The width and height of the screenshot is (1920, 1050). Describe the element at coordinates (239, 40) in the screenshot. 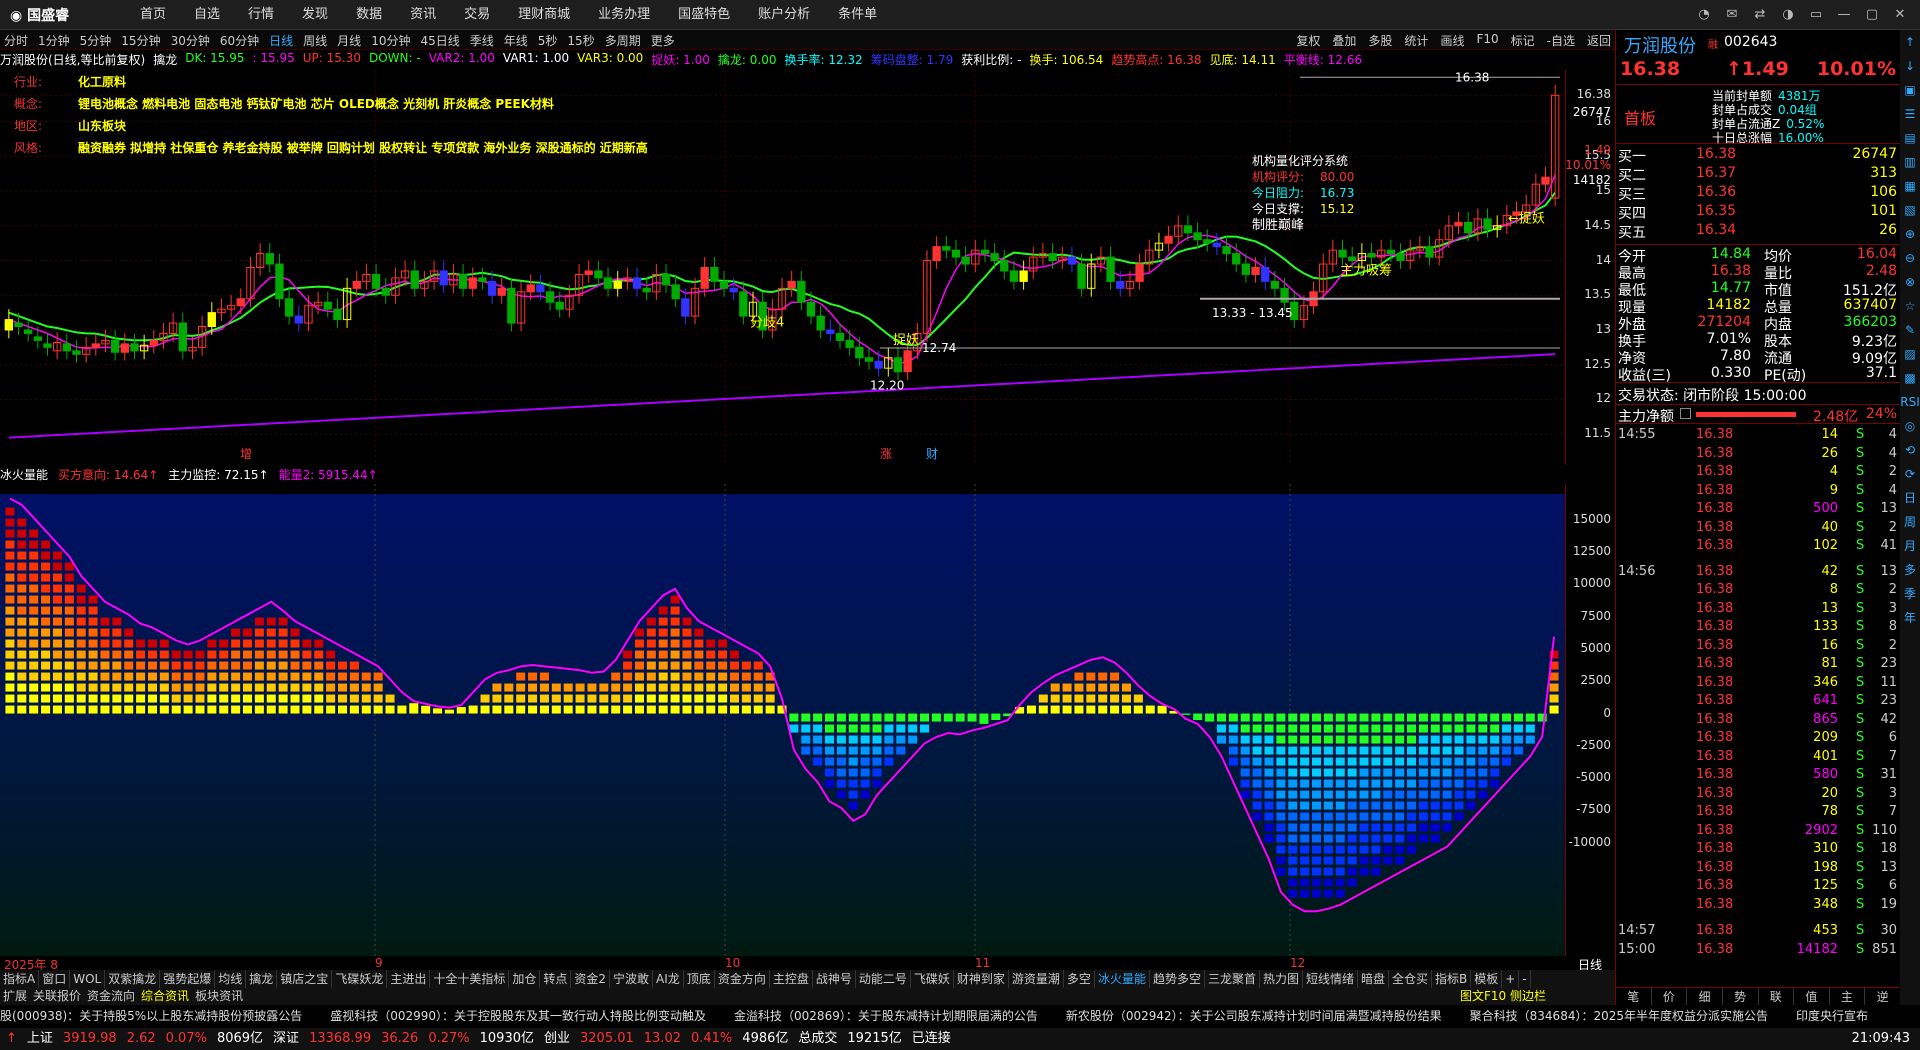

I see `period-tab-5: 60分钟` at that location.